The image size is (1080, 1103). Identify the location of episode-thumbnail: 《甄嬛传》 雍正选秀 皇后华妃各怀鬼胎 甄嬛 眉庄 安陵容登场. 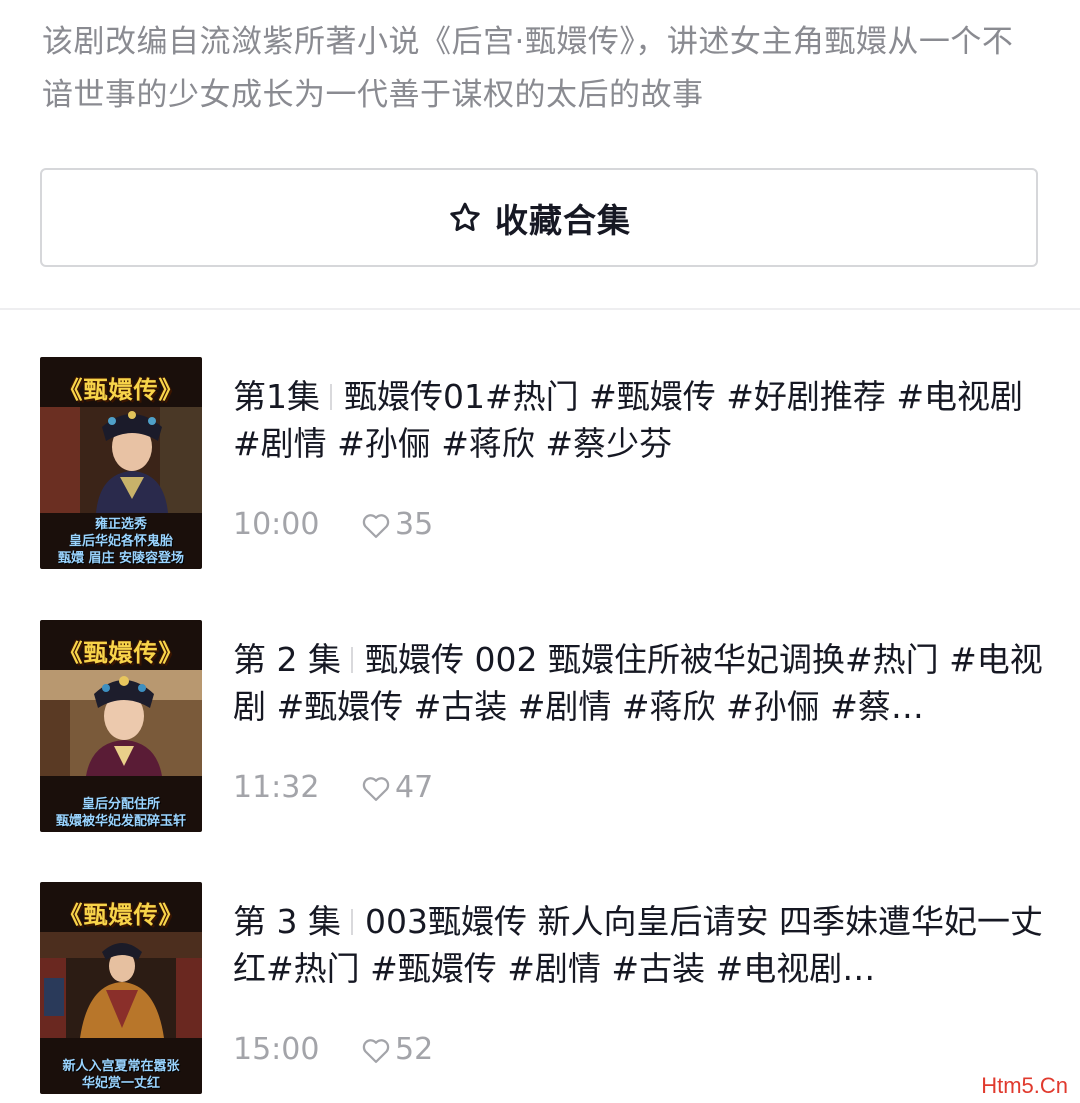
(121, 463).